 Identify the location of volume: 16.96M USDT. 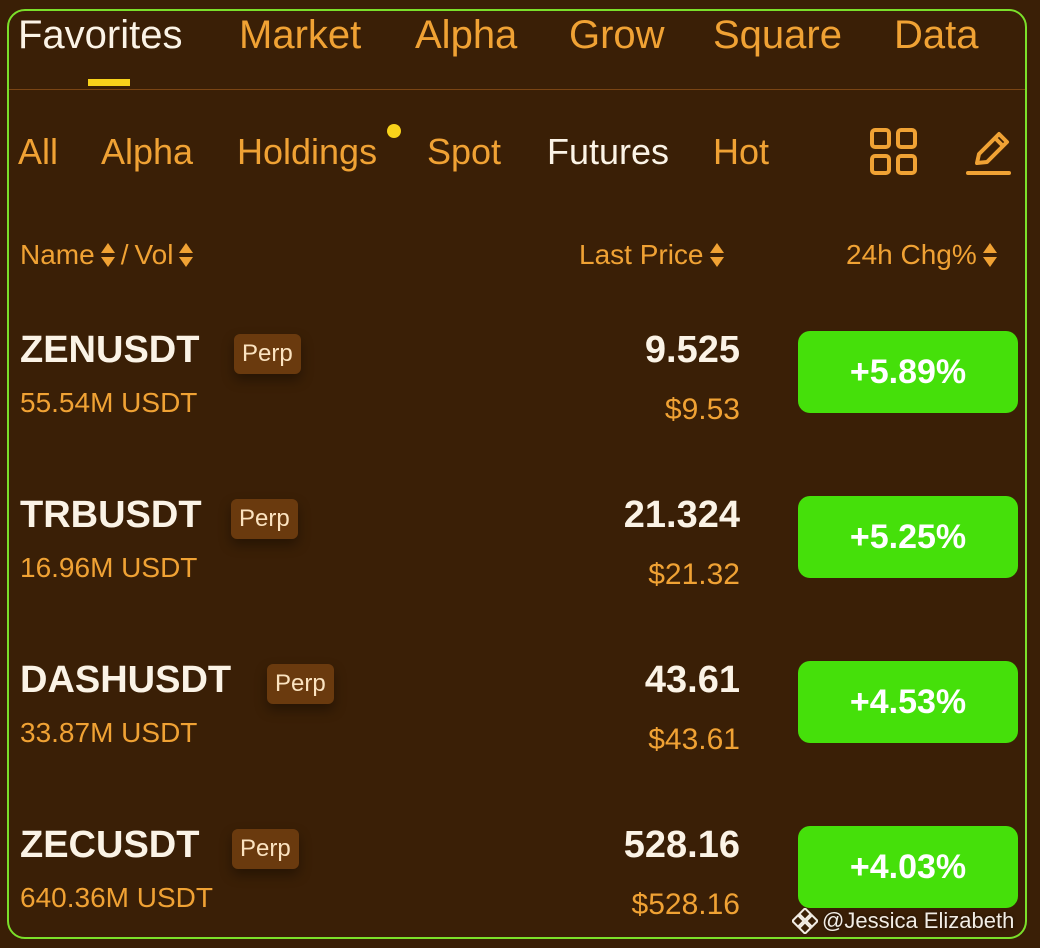
(109, 567).